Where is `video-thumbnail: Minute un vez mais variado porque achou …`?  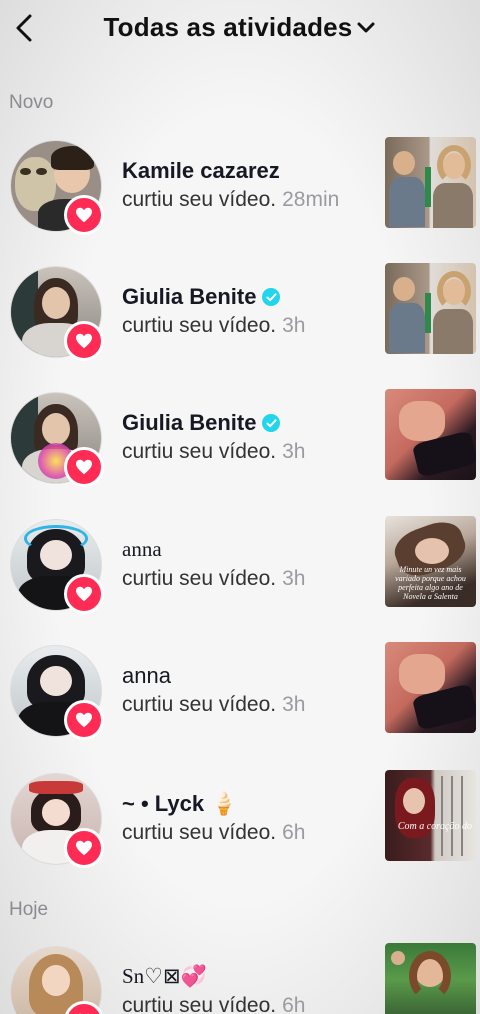 video-thumbnail: Minute un vez mais variado porque achou … is located at coordinates (430, 561).